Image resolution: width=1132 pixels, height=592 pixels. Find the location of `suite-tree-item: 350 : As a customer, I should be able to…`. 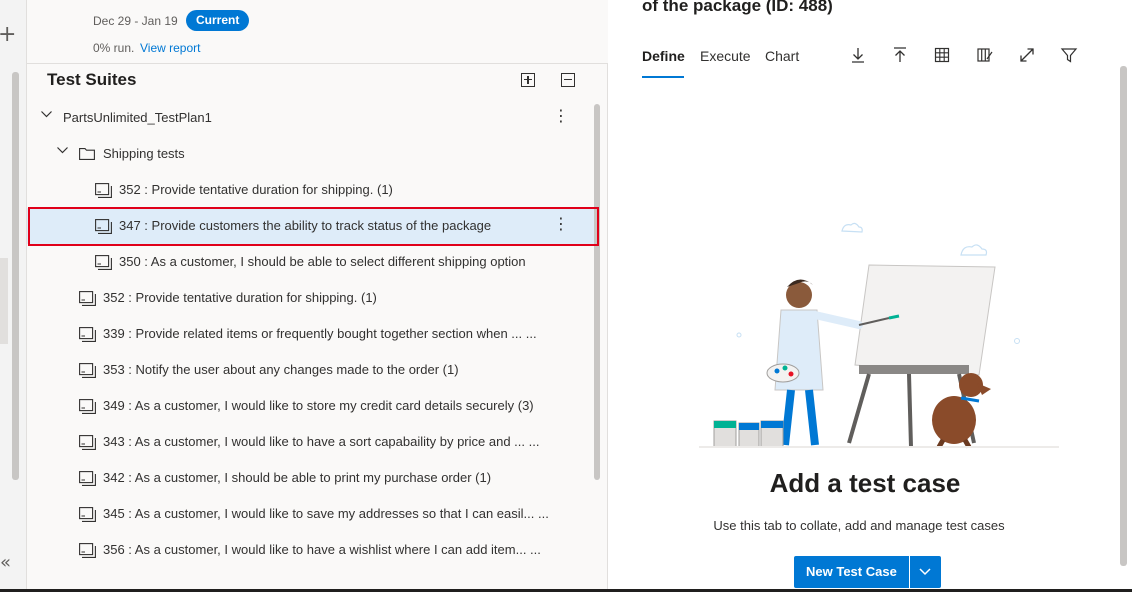

suite-tree-item: 350 : As a customer, I should be able to… is located at coordinates (310, 262).